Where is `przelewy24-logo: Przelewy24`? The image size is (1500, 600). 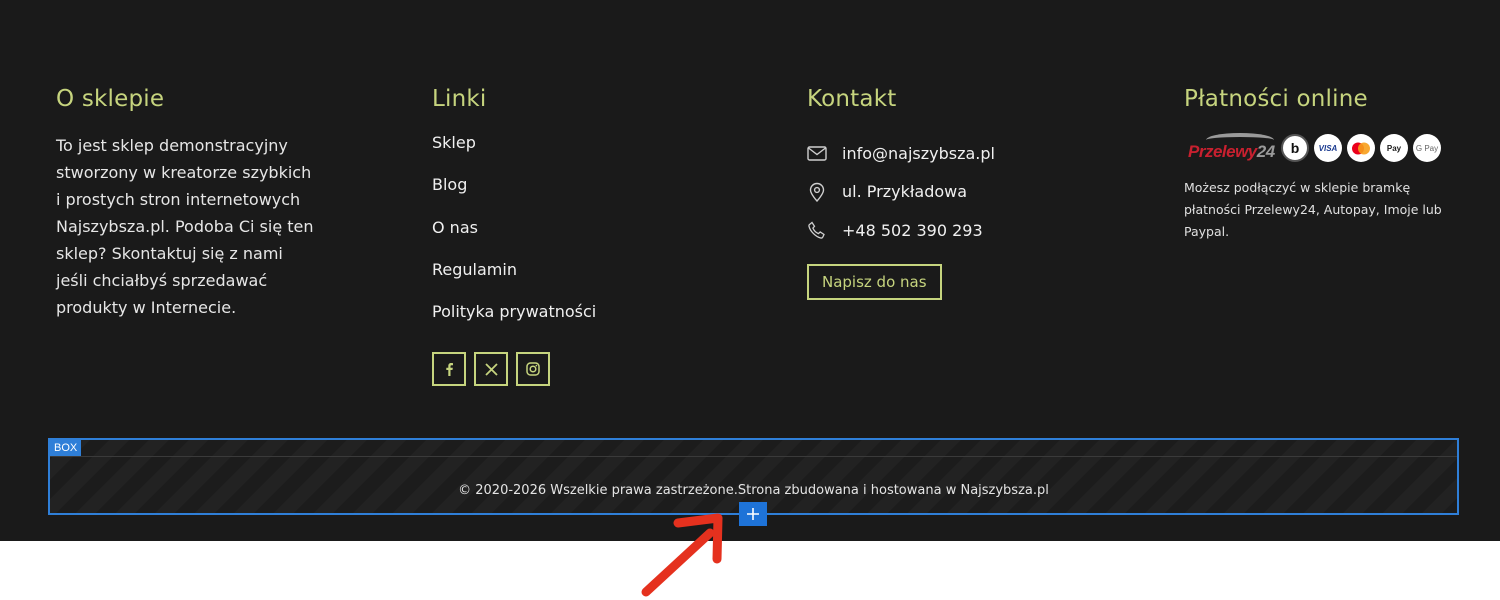 przelewy24-logo: Przelewy24 is located at coordinates (1230, 148).